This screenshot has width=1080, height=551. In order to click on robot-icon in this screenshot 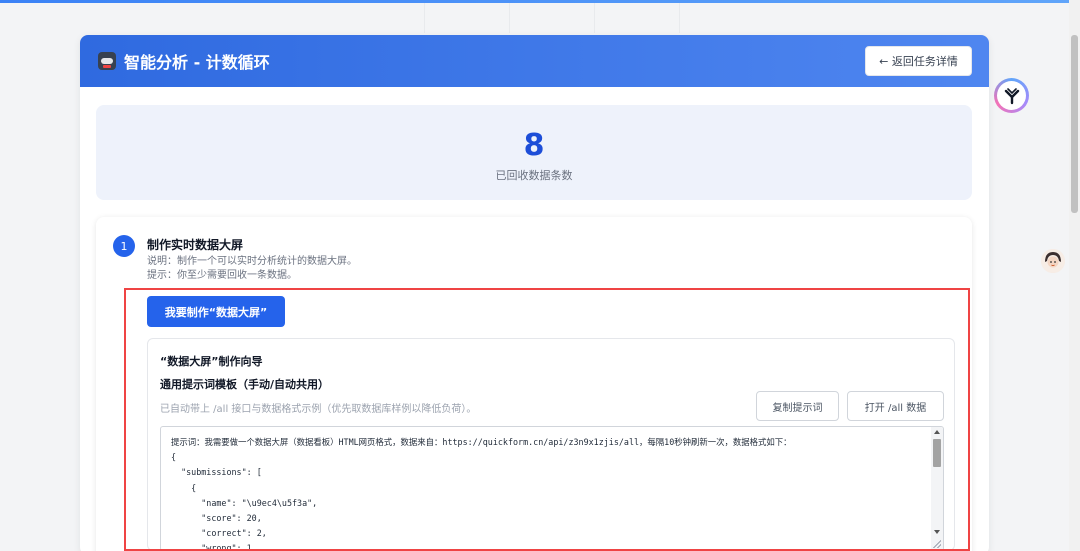, I will do `click(107, 61)`.